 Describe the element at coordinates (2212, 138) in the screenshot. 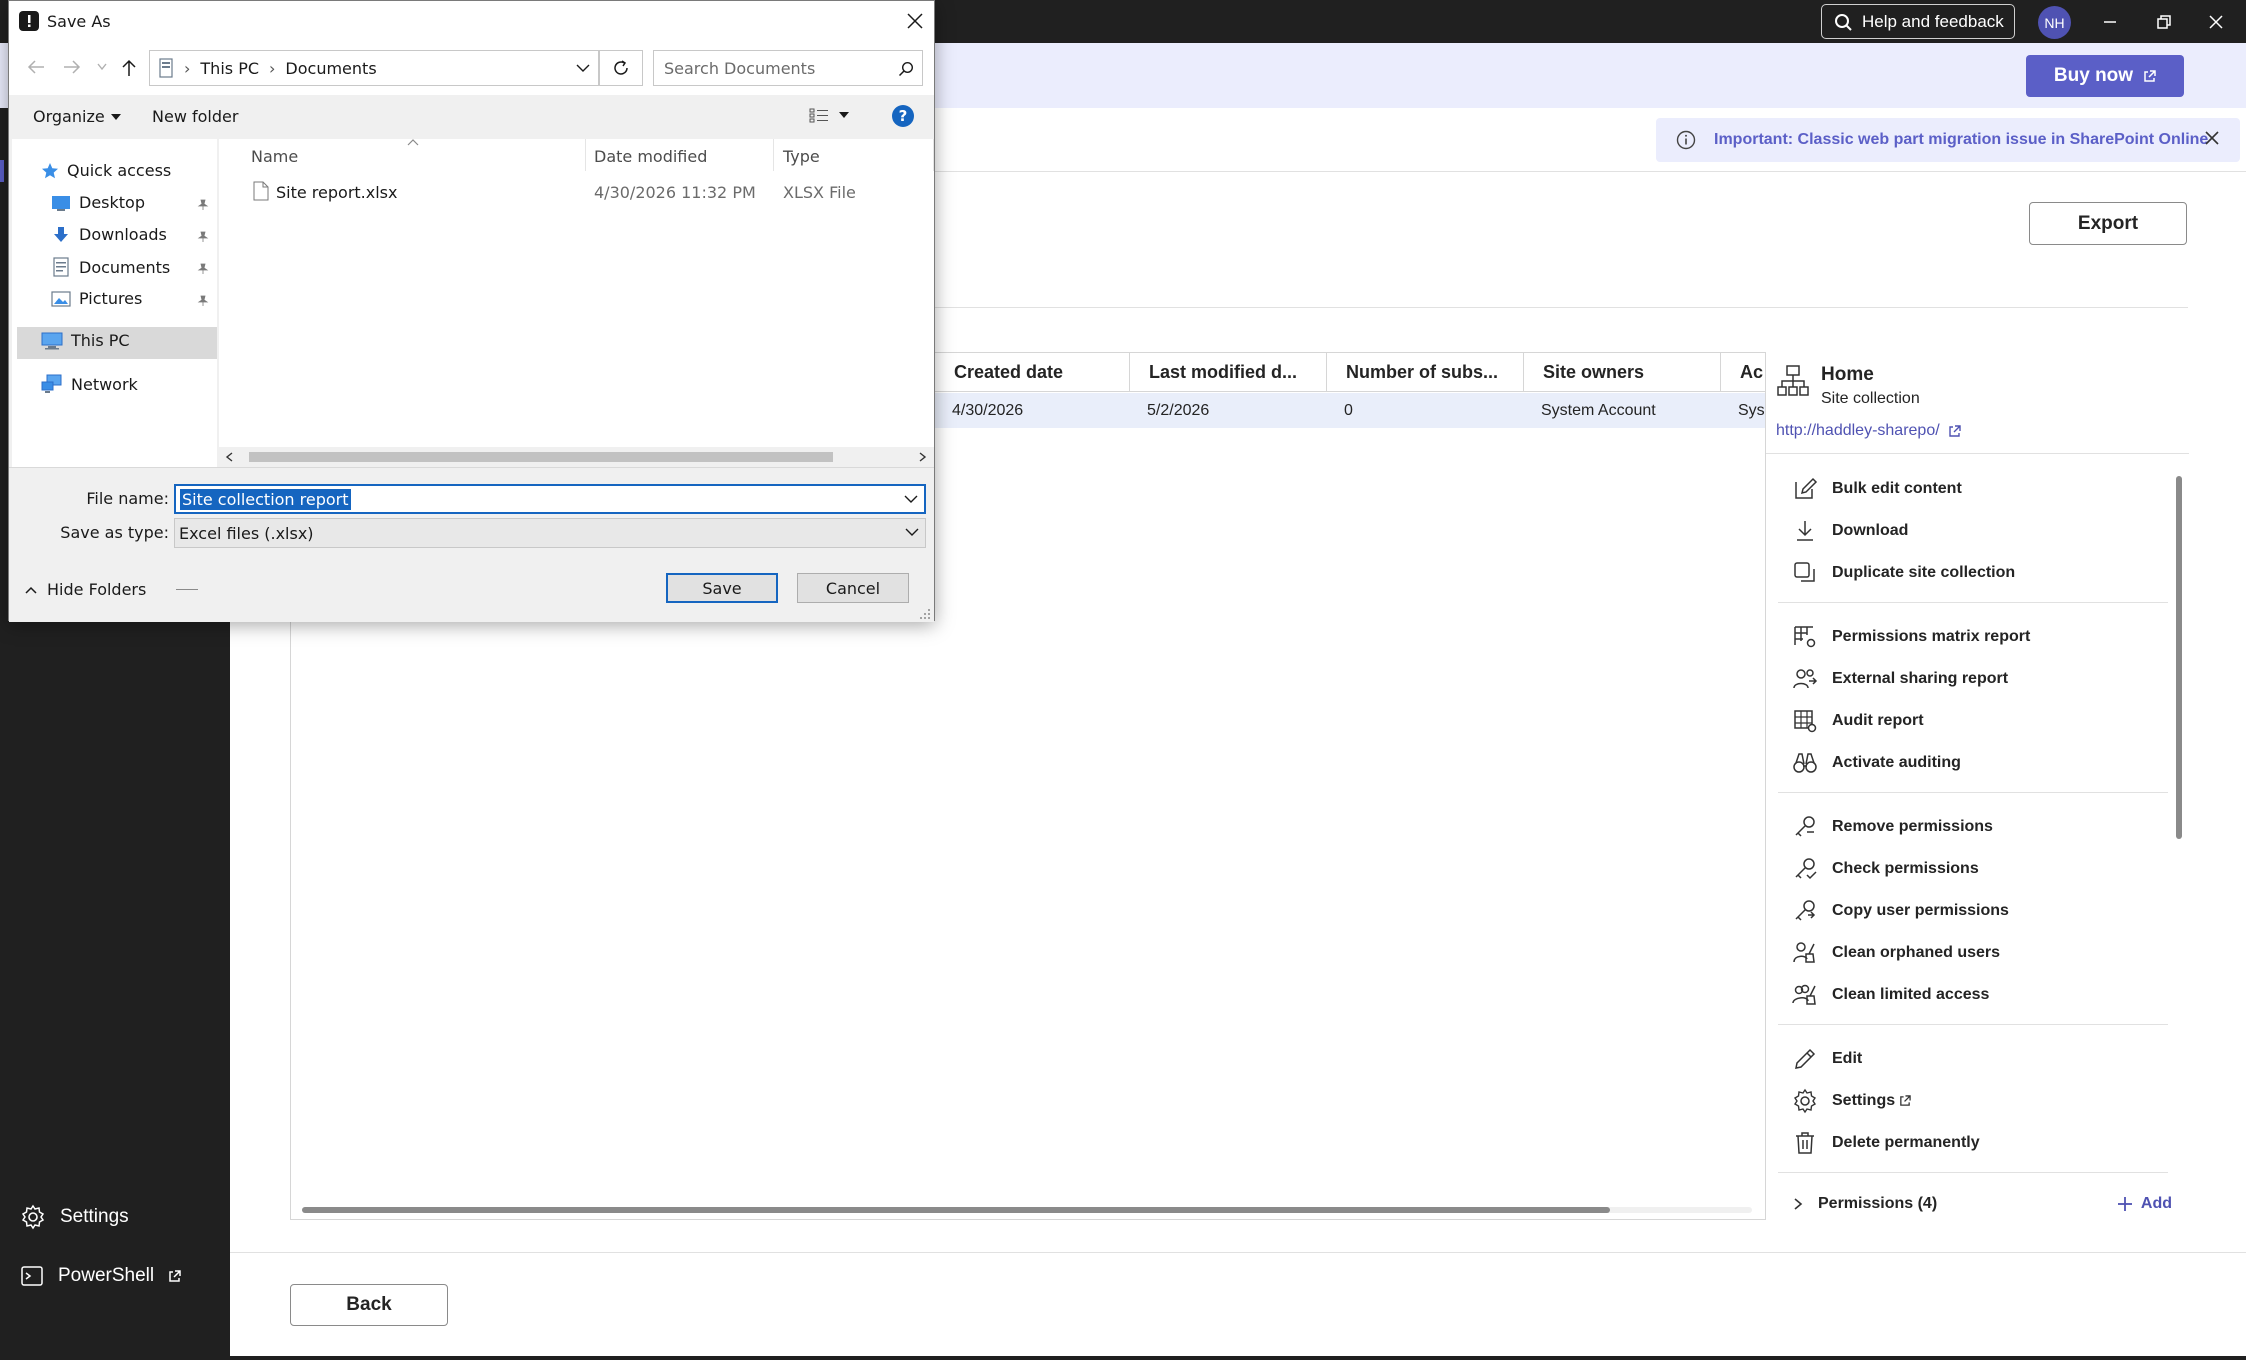

I see `notice-close-button` at that location.